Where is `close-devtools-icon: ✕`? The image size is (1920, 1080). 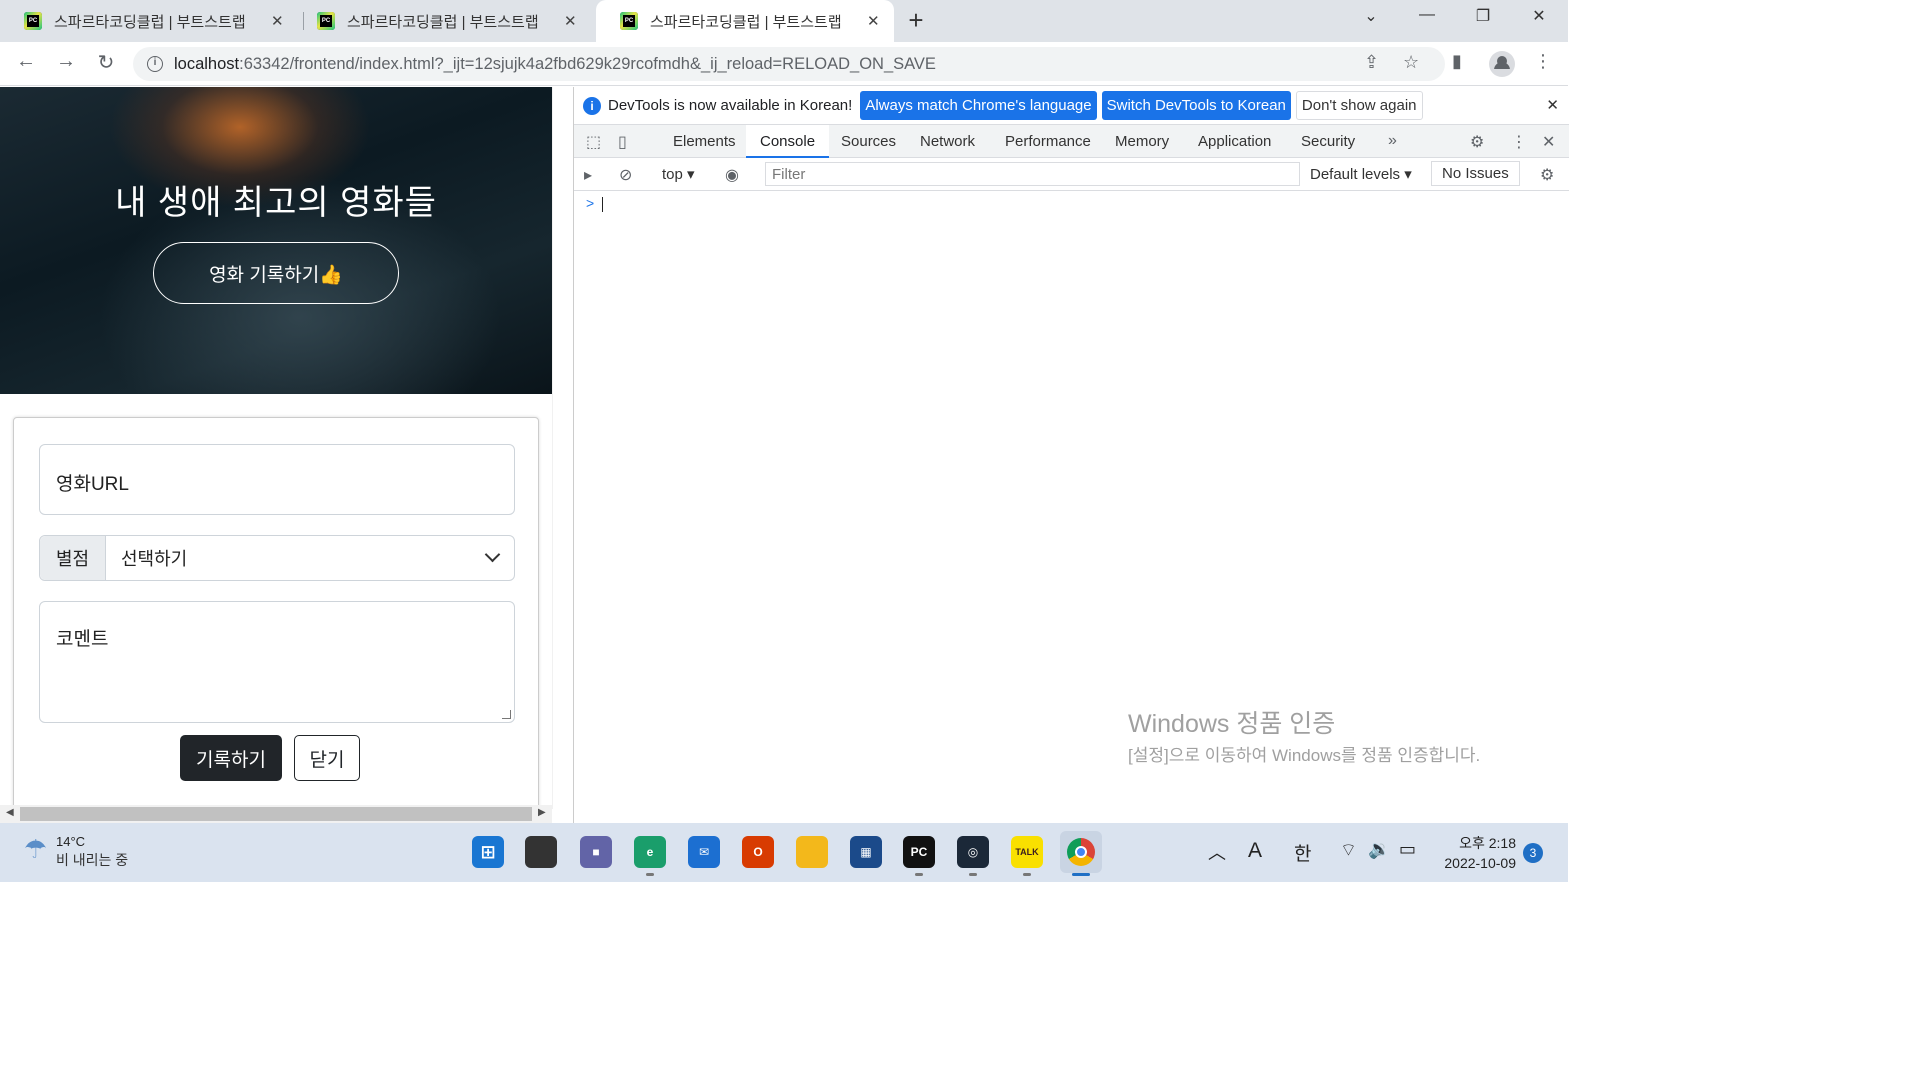
close-devtools-icon: ✕ is located at coordinates (1548, 142).